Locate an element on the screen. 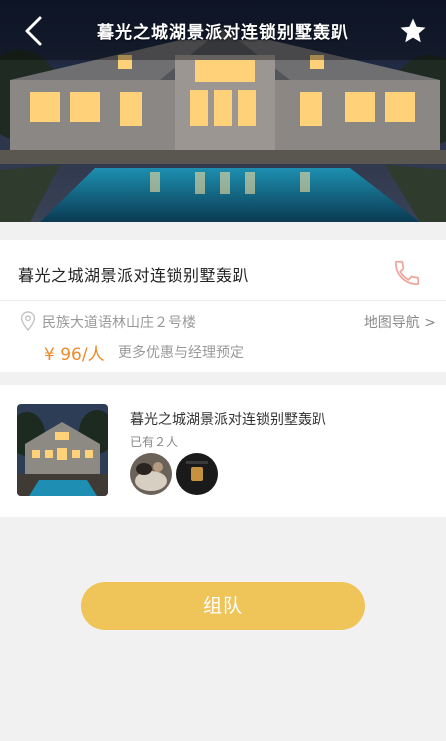 This screenshot has height=741, width=446. villa-thumbnail-image is located at coordinates (62, 450).